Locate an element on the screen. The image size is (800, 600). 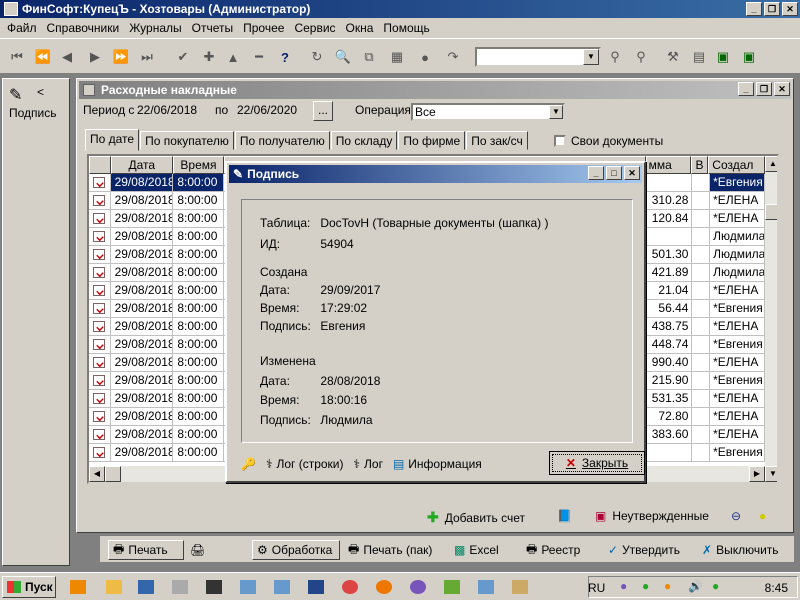
period-from-value: 22/06/2018 is located at coordinates (167, 110).